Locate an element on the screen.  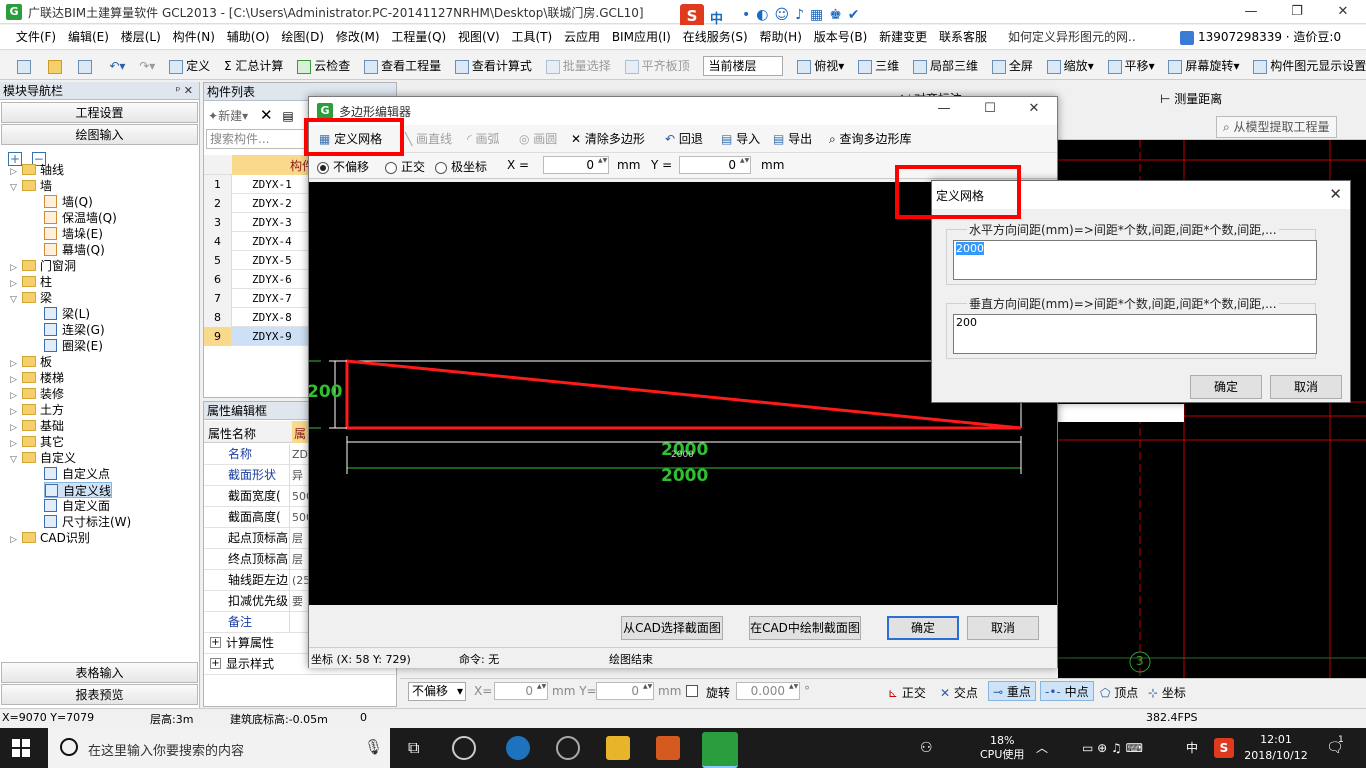
cpu-monitor: 18% CPU使用 is located at coordinates (1002, 751).